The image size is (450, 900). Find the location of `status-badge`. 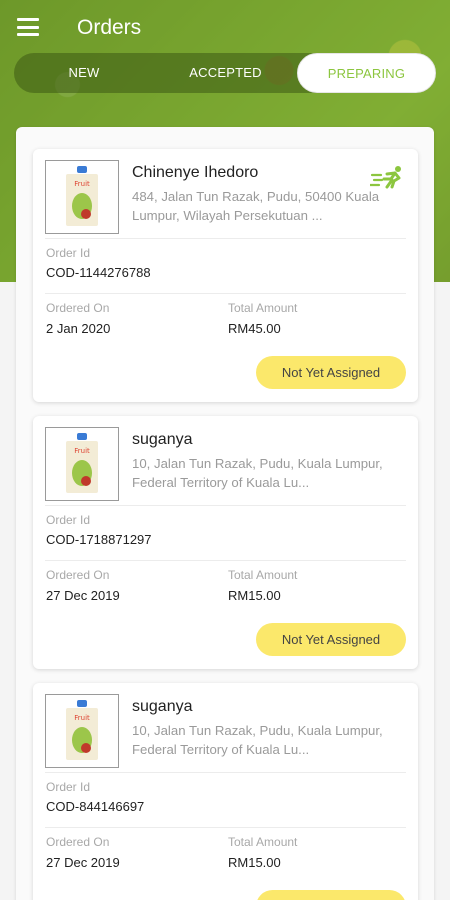

status-badge is located at coordinates (331, 895).